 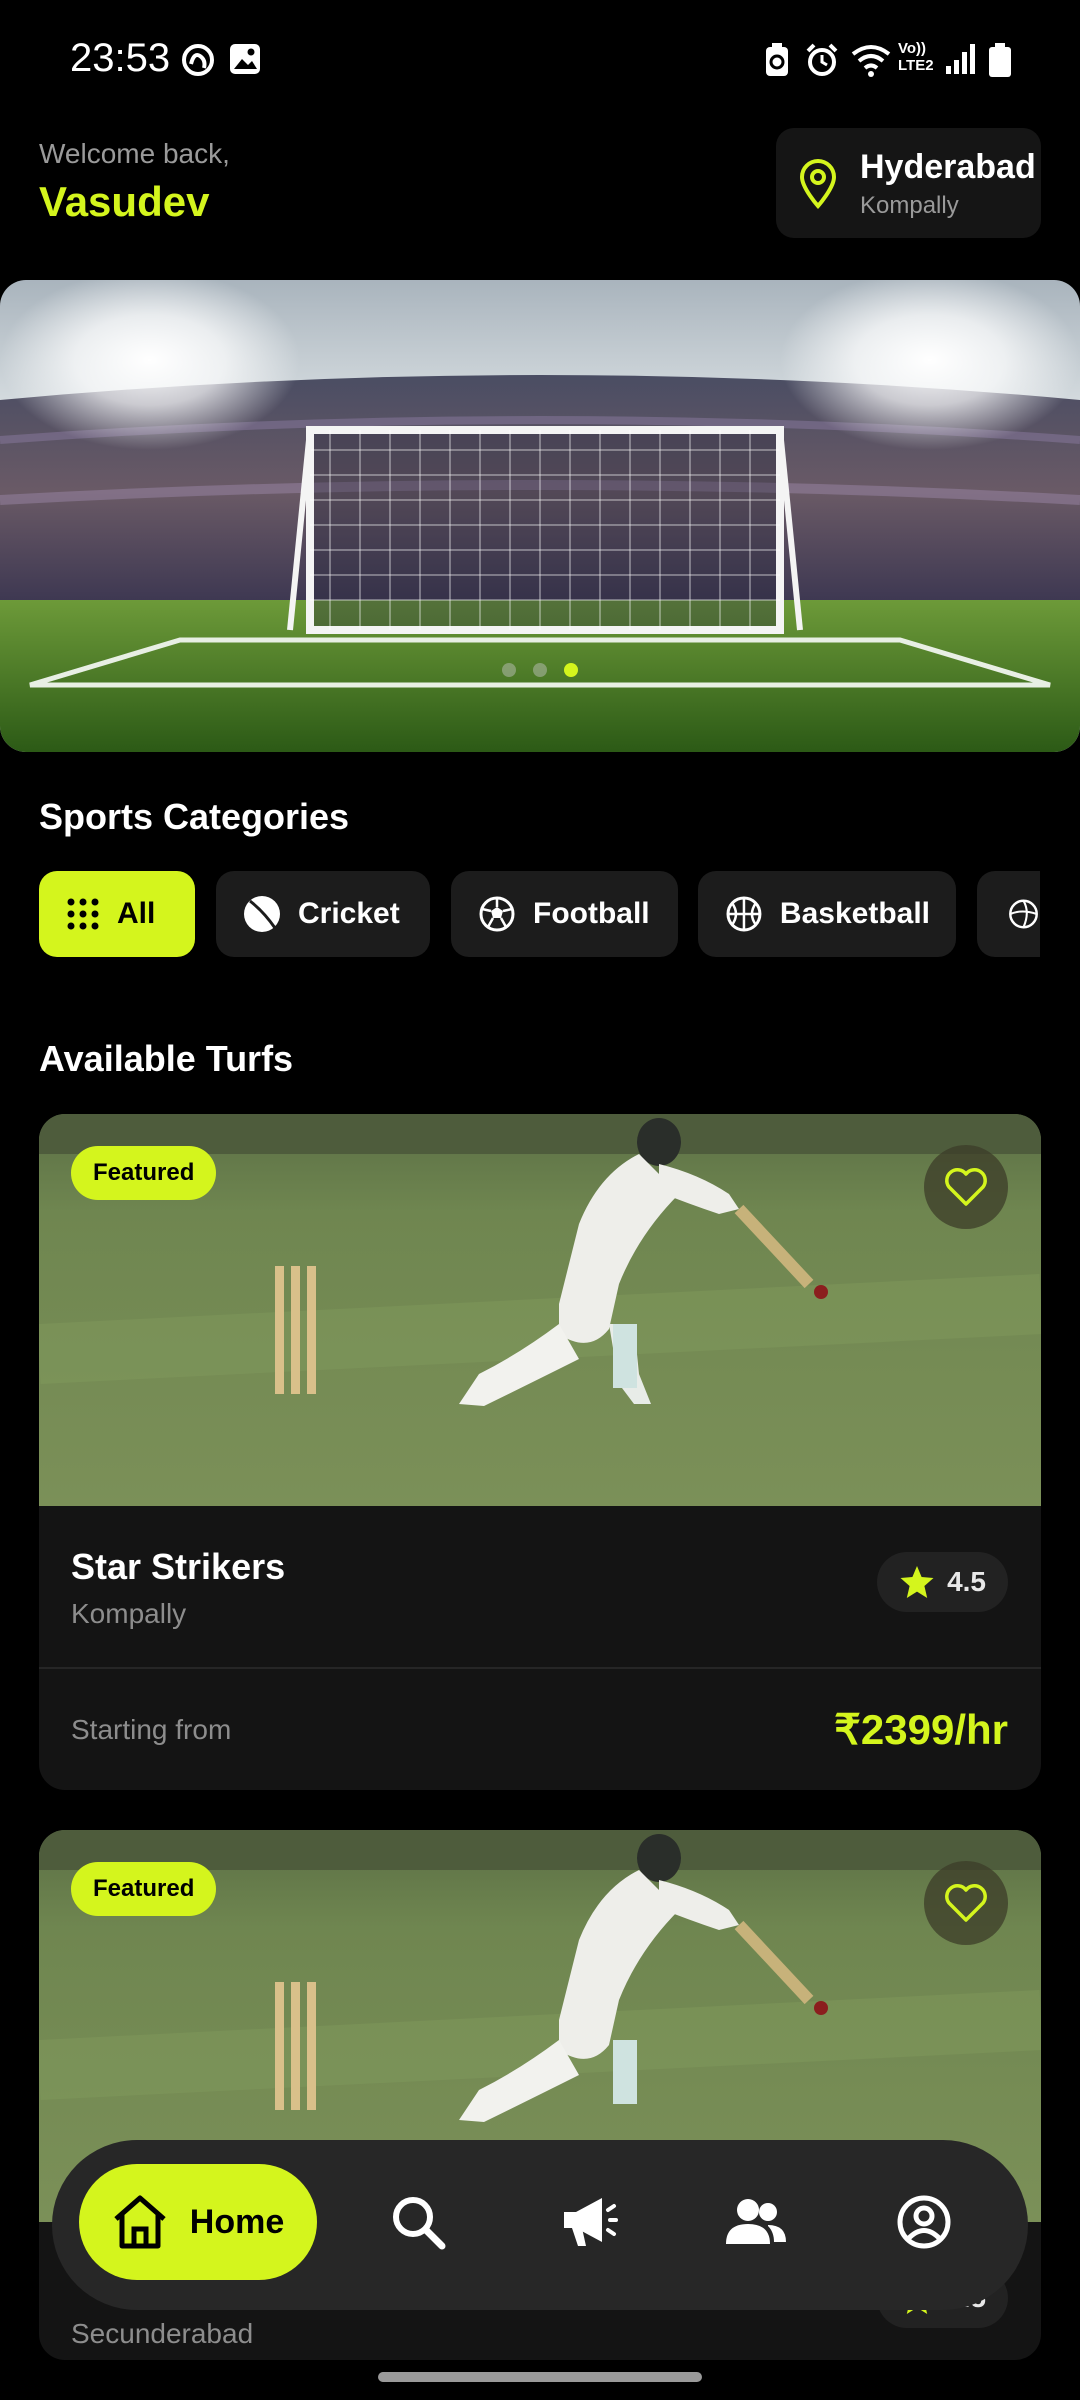 I want to click on turf-location: Kompally, so click(x=129, y=1613).